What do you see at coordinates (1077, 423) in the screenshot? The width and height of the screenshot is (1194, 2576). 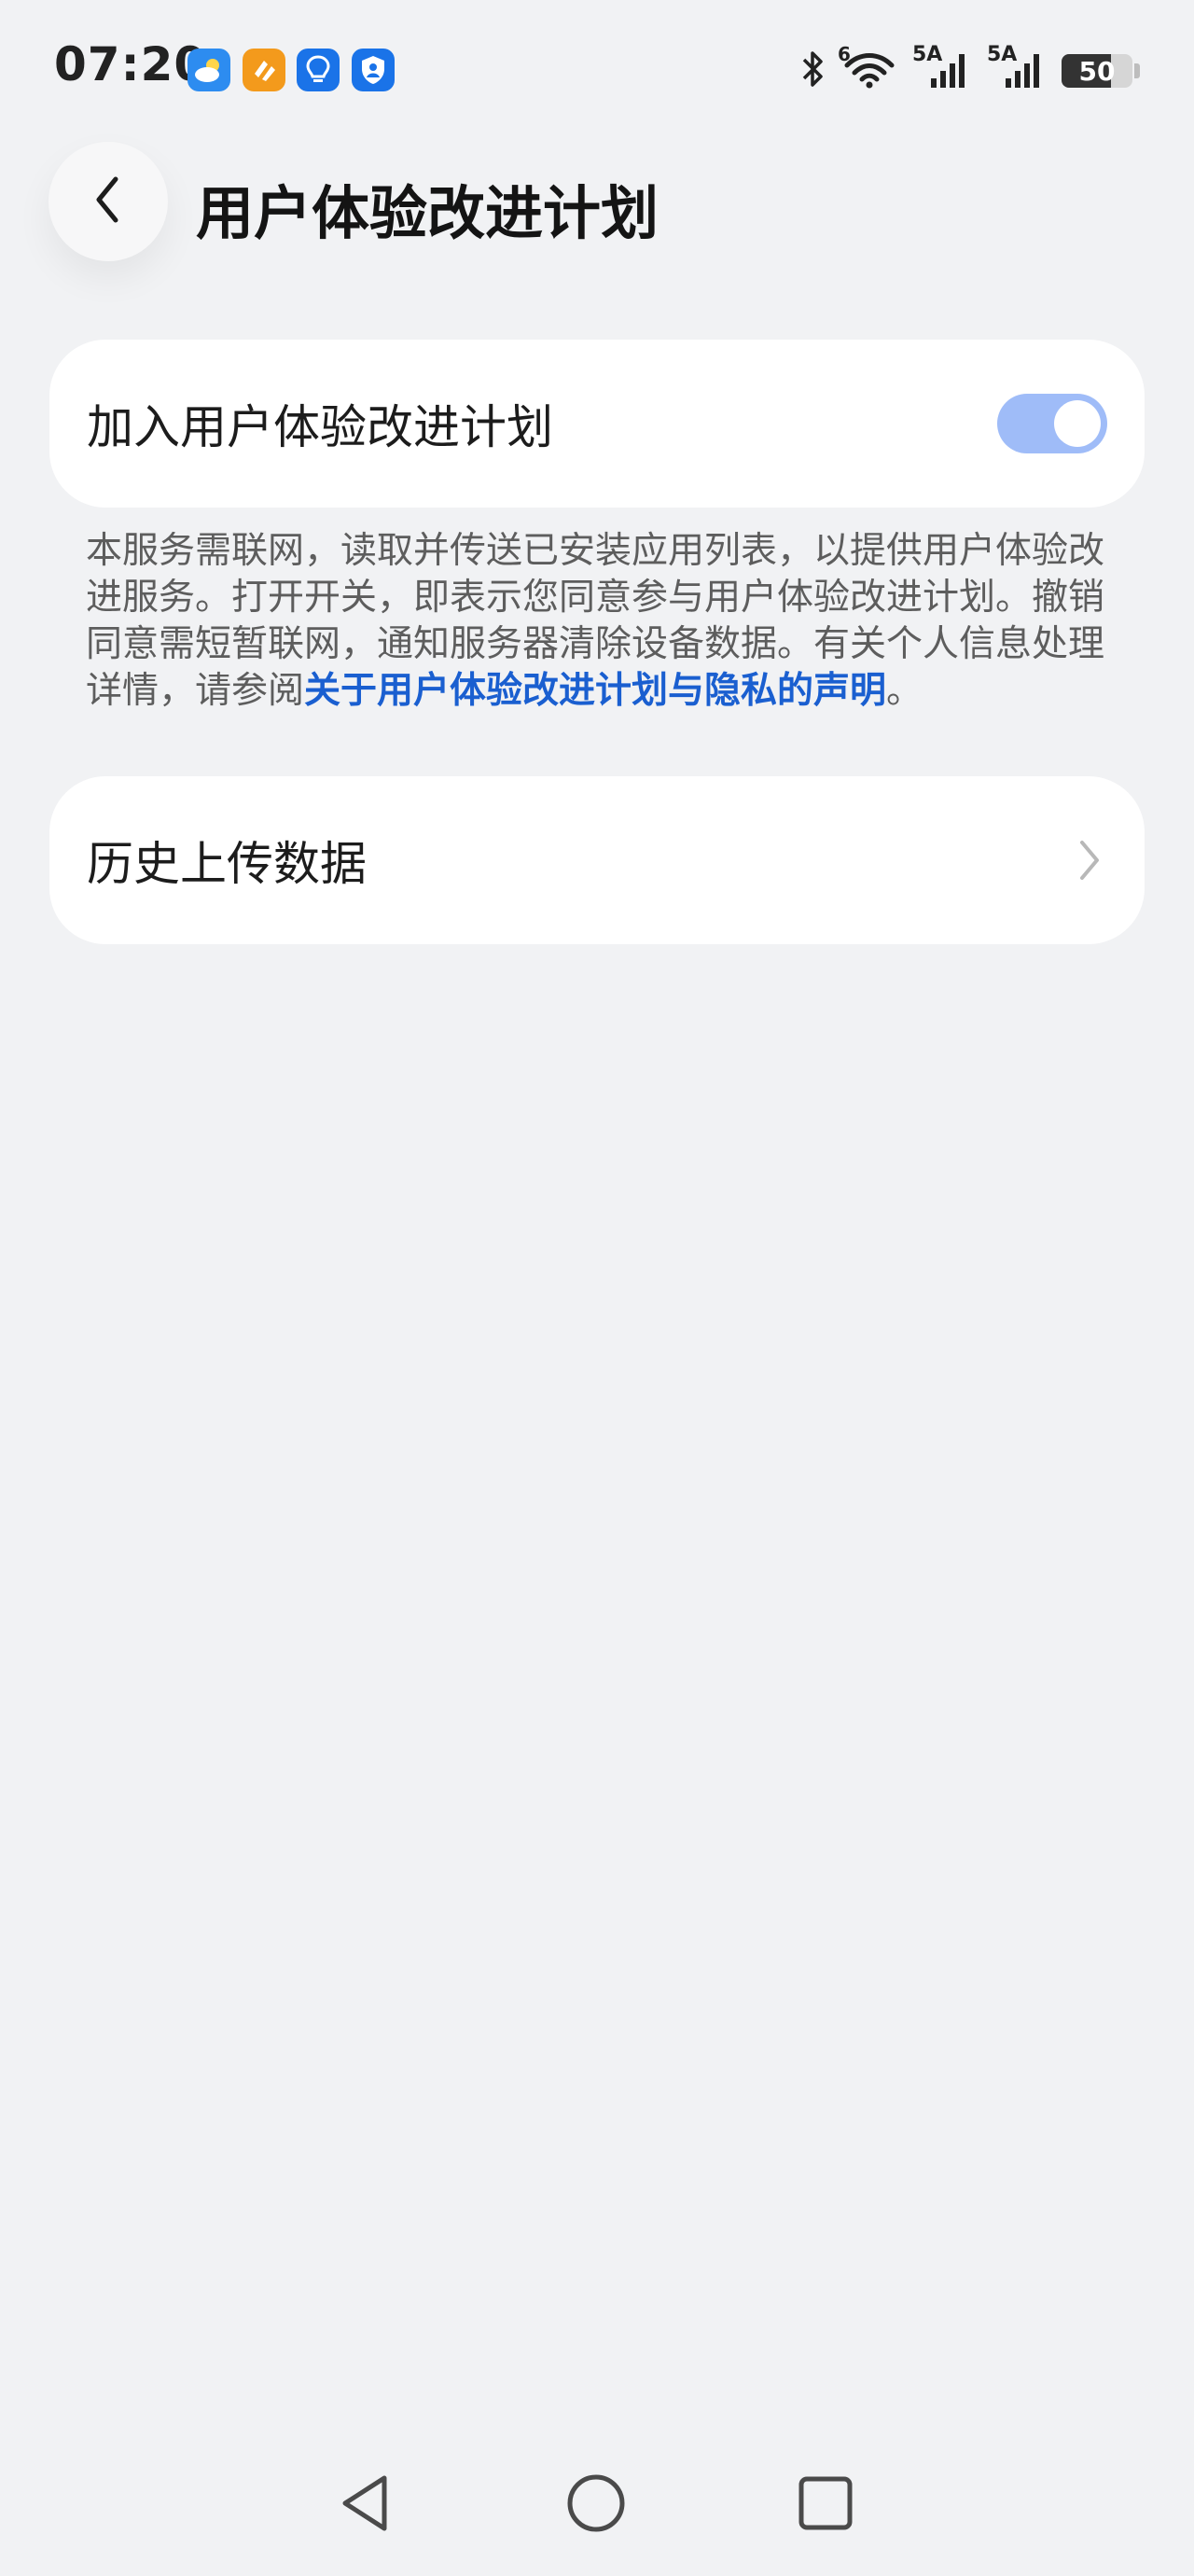 I see `toggle-knob` at bounding box center [1077, 423].